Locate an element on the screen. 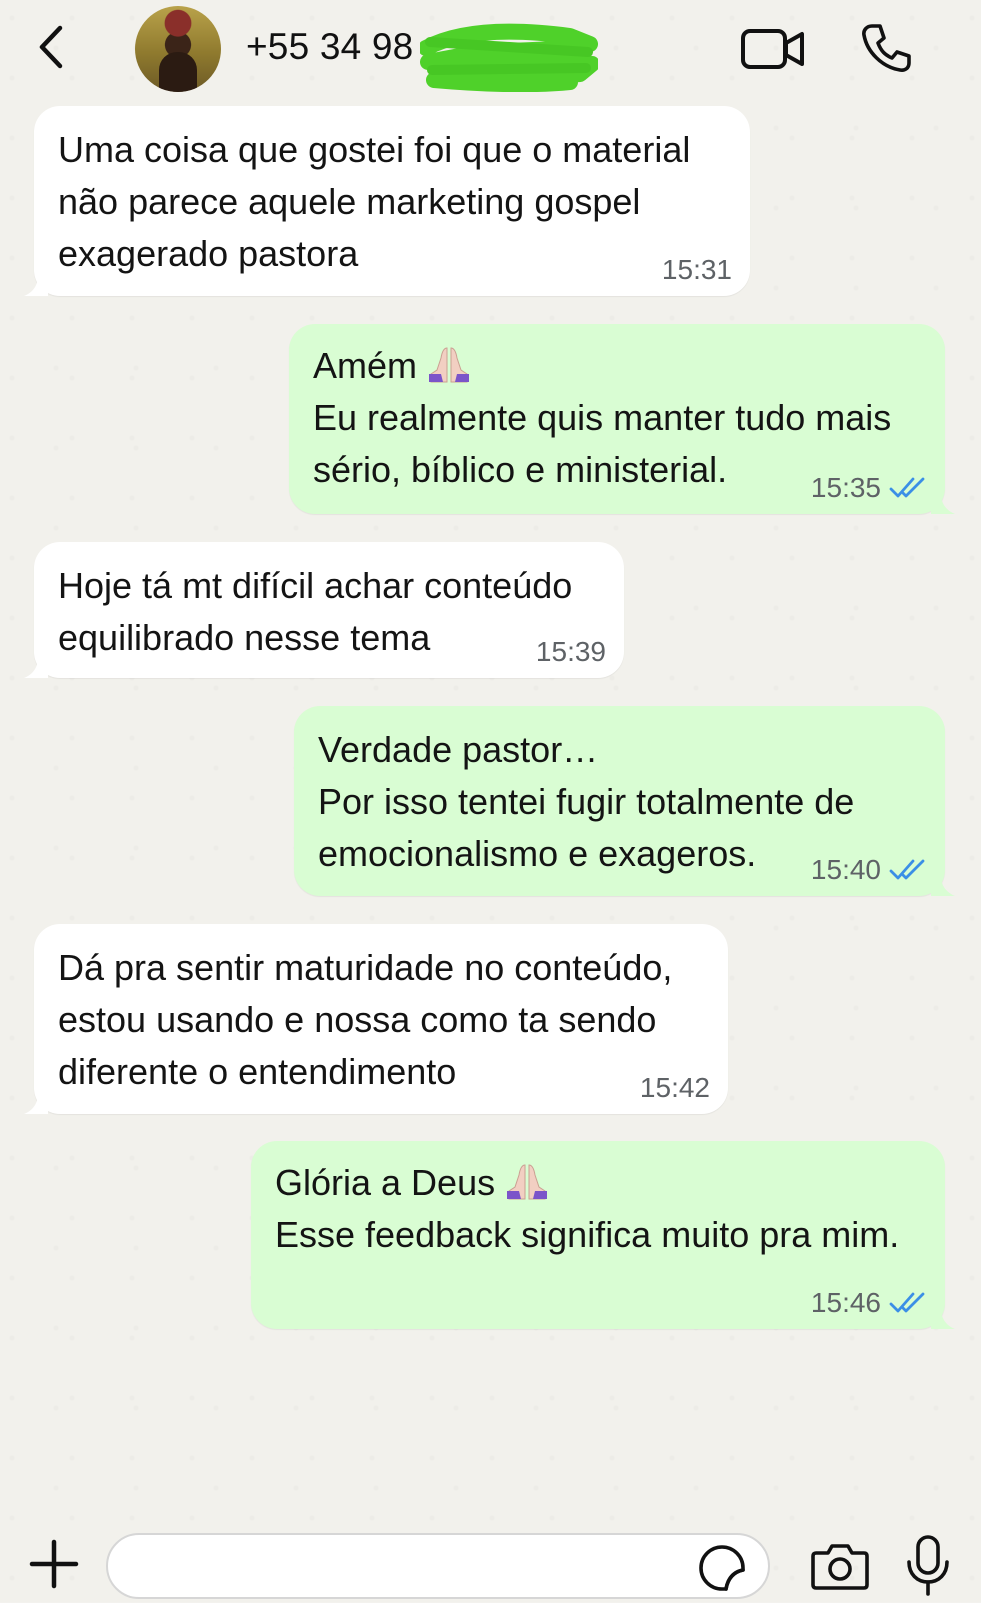 The image size is (981, 1603). camera-button is located at coordinates (840, 1566).